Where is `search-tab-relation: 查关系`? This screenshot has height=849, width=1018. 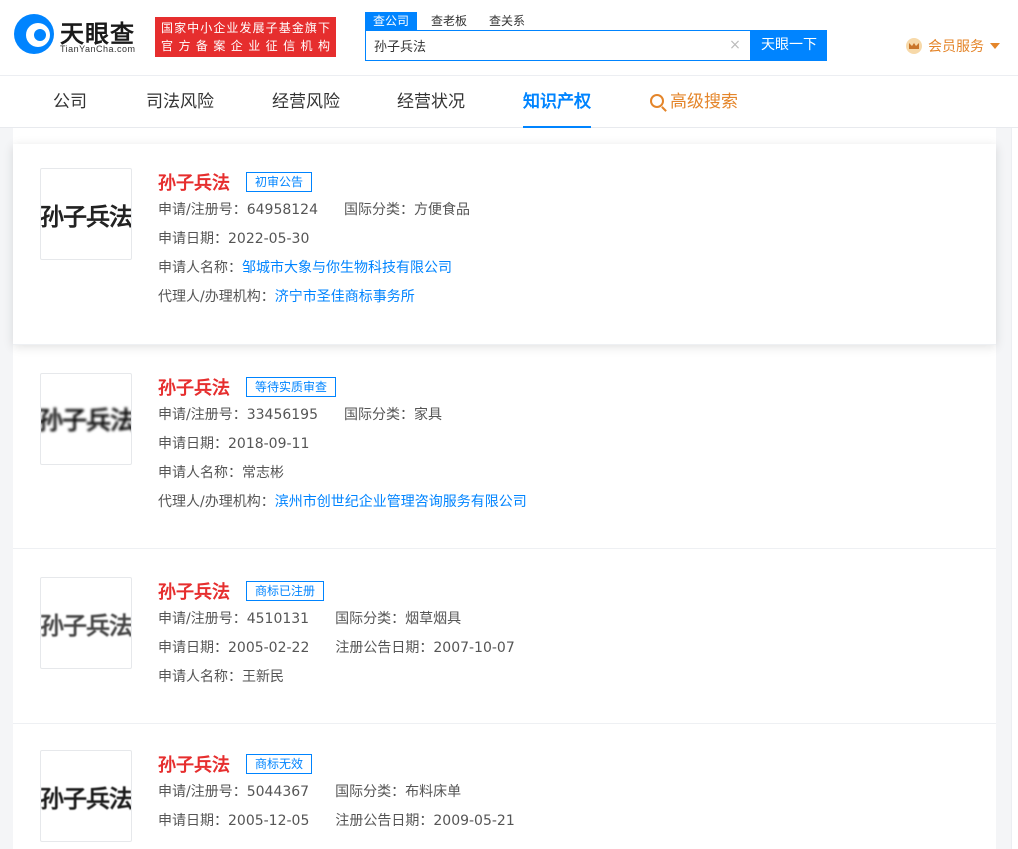
search-tab-relation: 查关系 is located at coordinates (507, 21).